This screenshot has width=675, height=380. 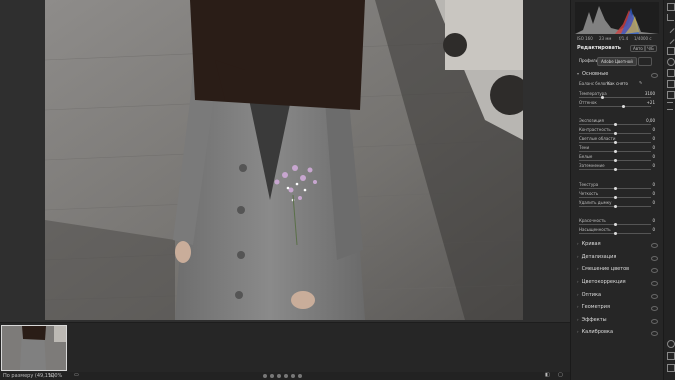 What do you see at coordinates (671, 344) in the screenshot?
I see `zoom-icon` at bounding box center [671, 344].